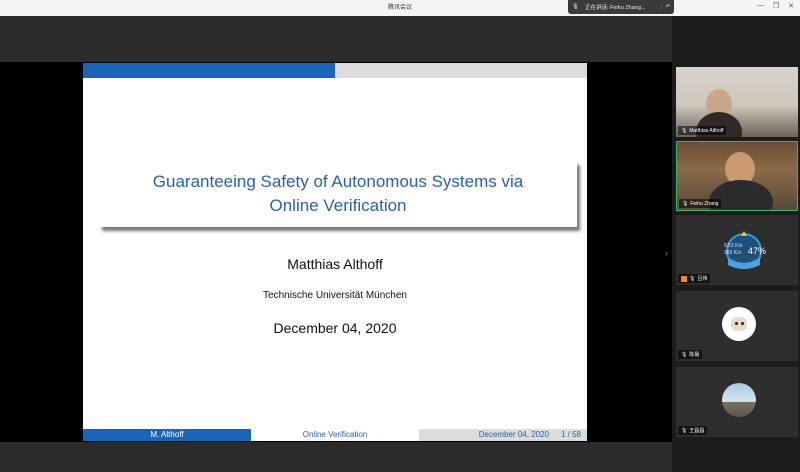 The image size is (800, 472). What do you see at coordinates (697, 431) in the screenshot?
I see `participant-name: 王昌昌` at bounding box center [697, 431].